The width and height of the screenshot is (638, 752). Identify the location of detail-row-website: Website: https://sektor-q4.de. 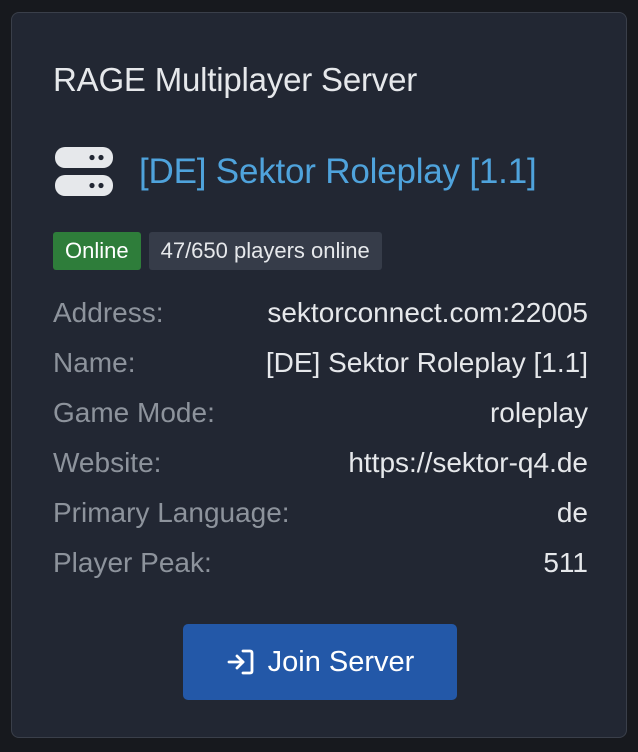
(320, 463).